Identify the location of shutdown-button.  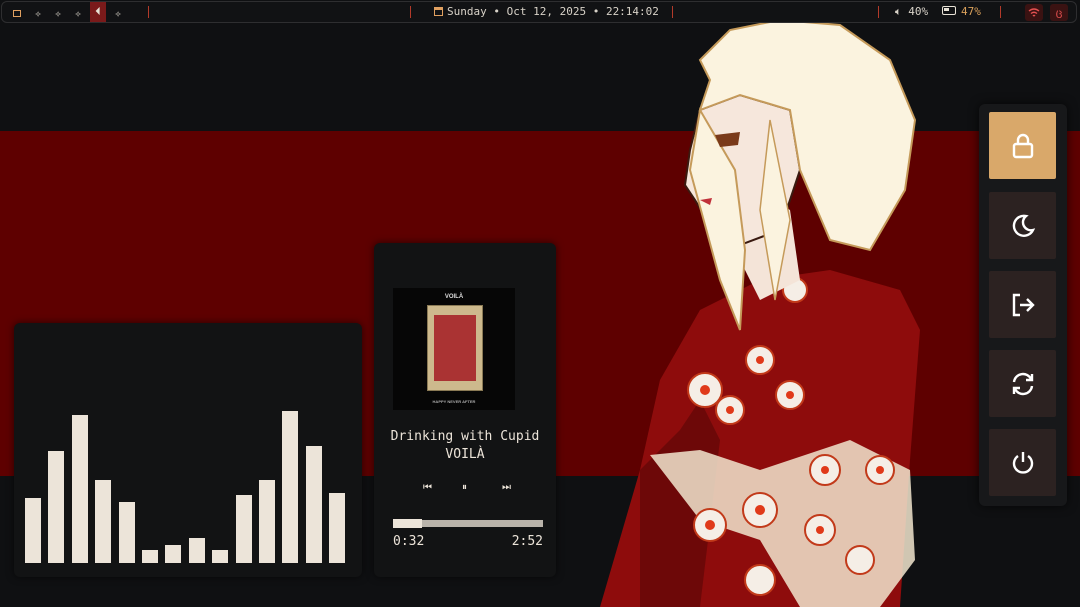
(1022, 462).